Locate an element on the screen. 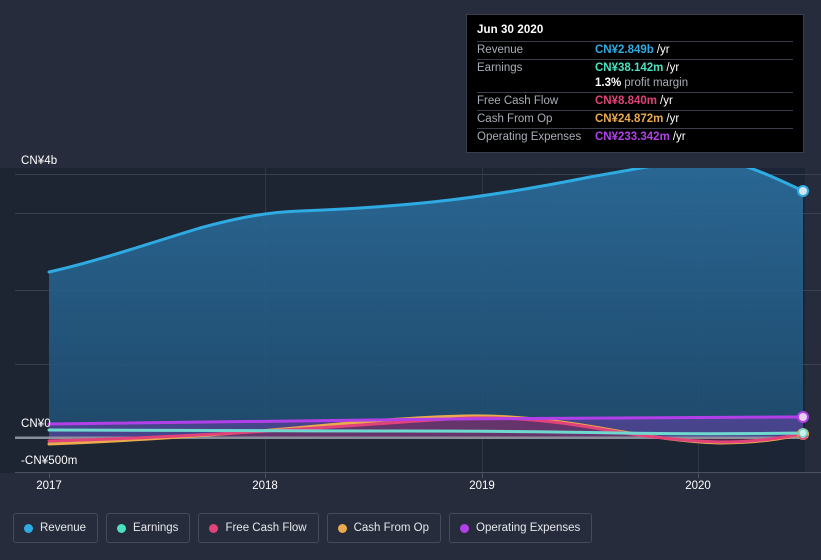  tooltip-unit-free-cash-flow: /yr is located at coordinates (666, 101).